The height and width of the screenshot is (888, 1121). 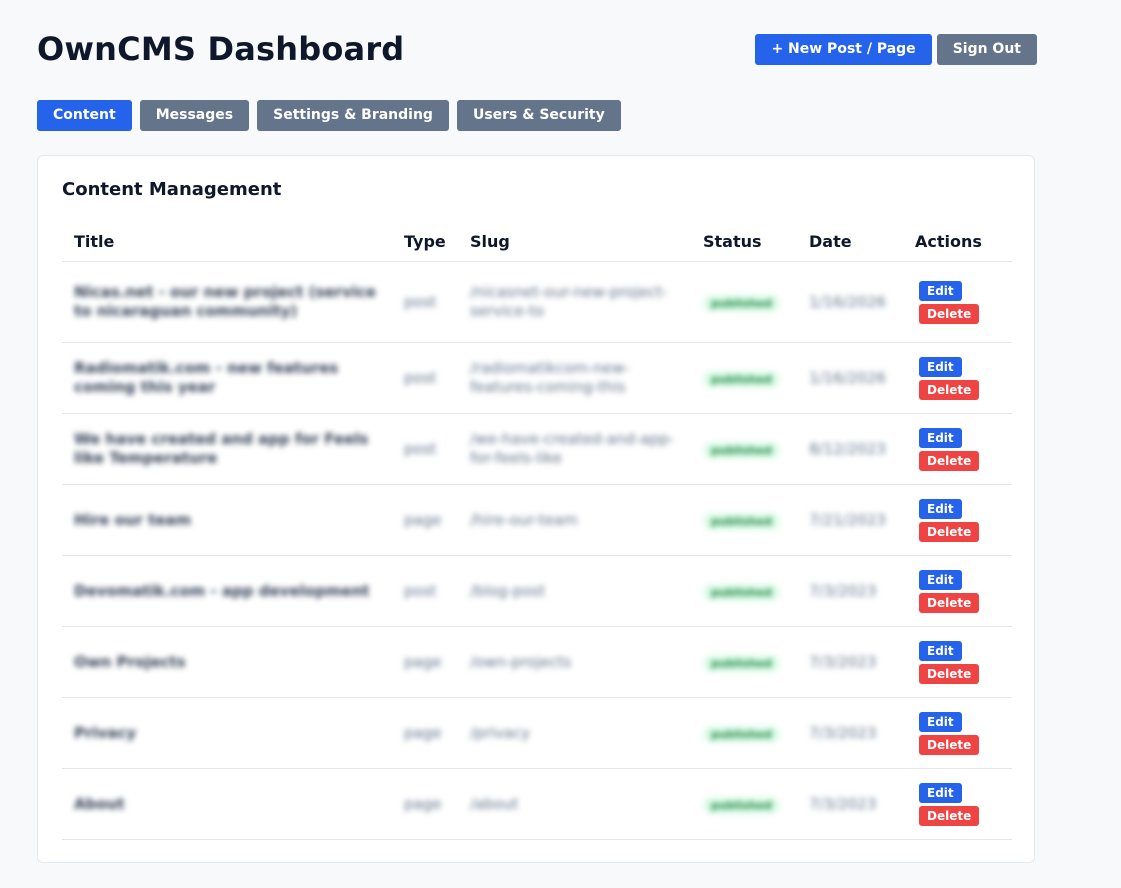 I want to click on page-title: OwnCMS Dashboard, so click(x=221, y=49).